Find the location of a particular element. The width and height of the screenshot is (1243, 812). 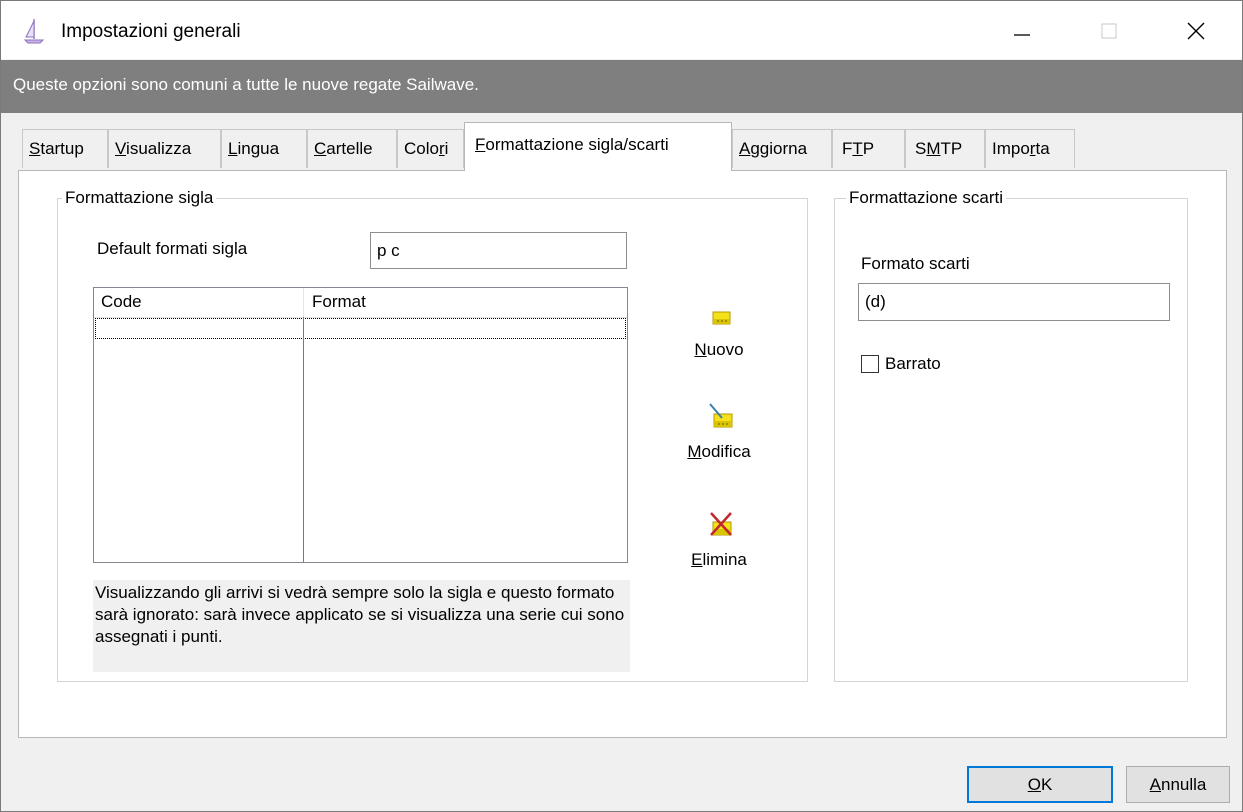

tab-aggiorna: Aggiorna is located at coordinates (782, 148).